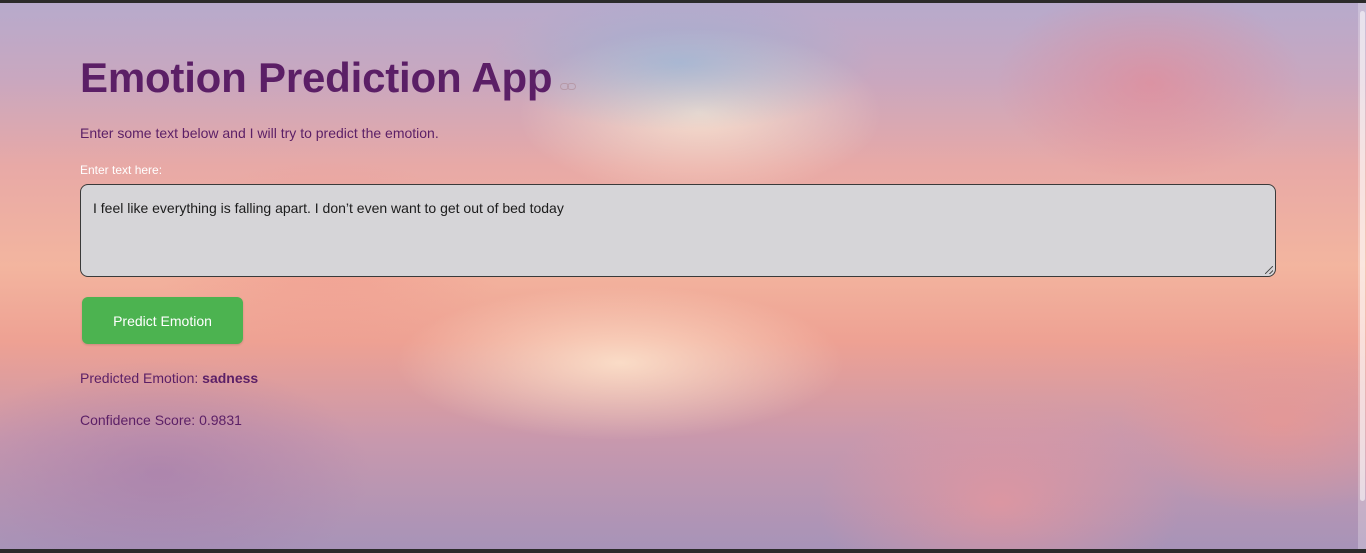  I want to click on link-icon, so click(569, 87).